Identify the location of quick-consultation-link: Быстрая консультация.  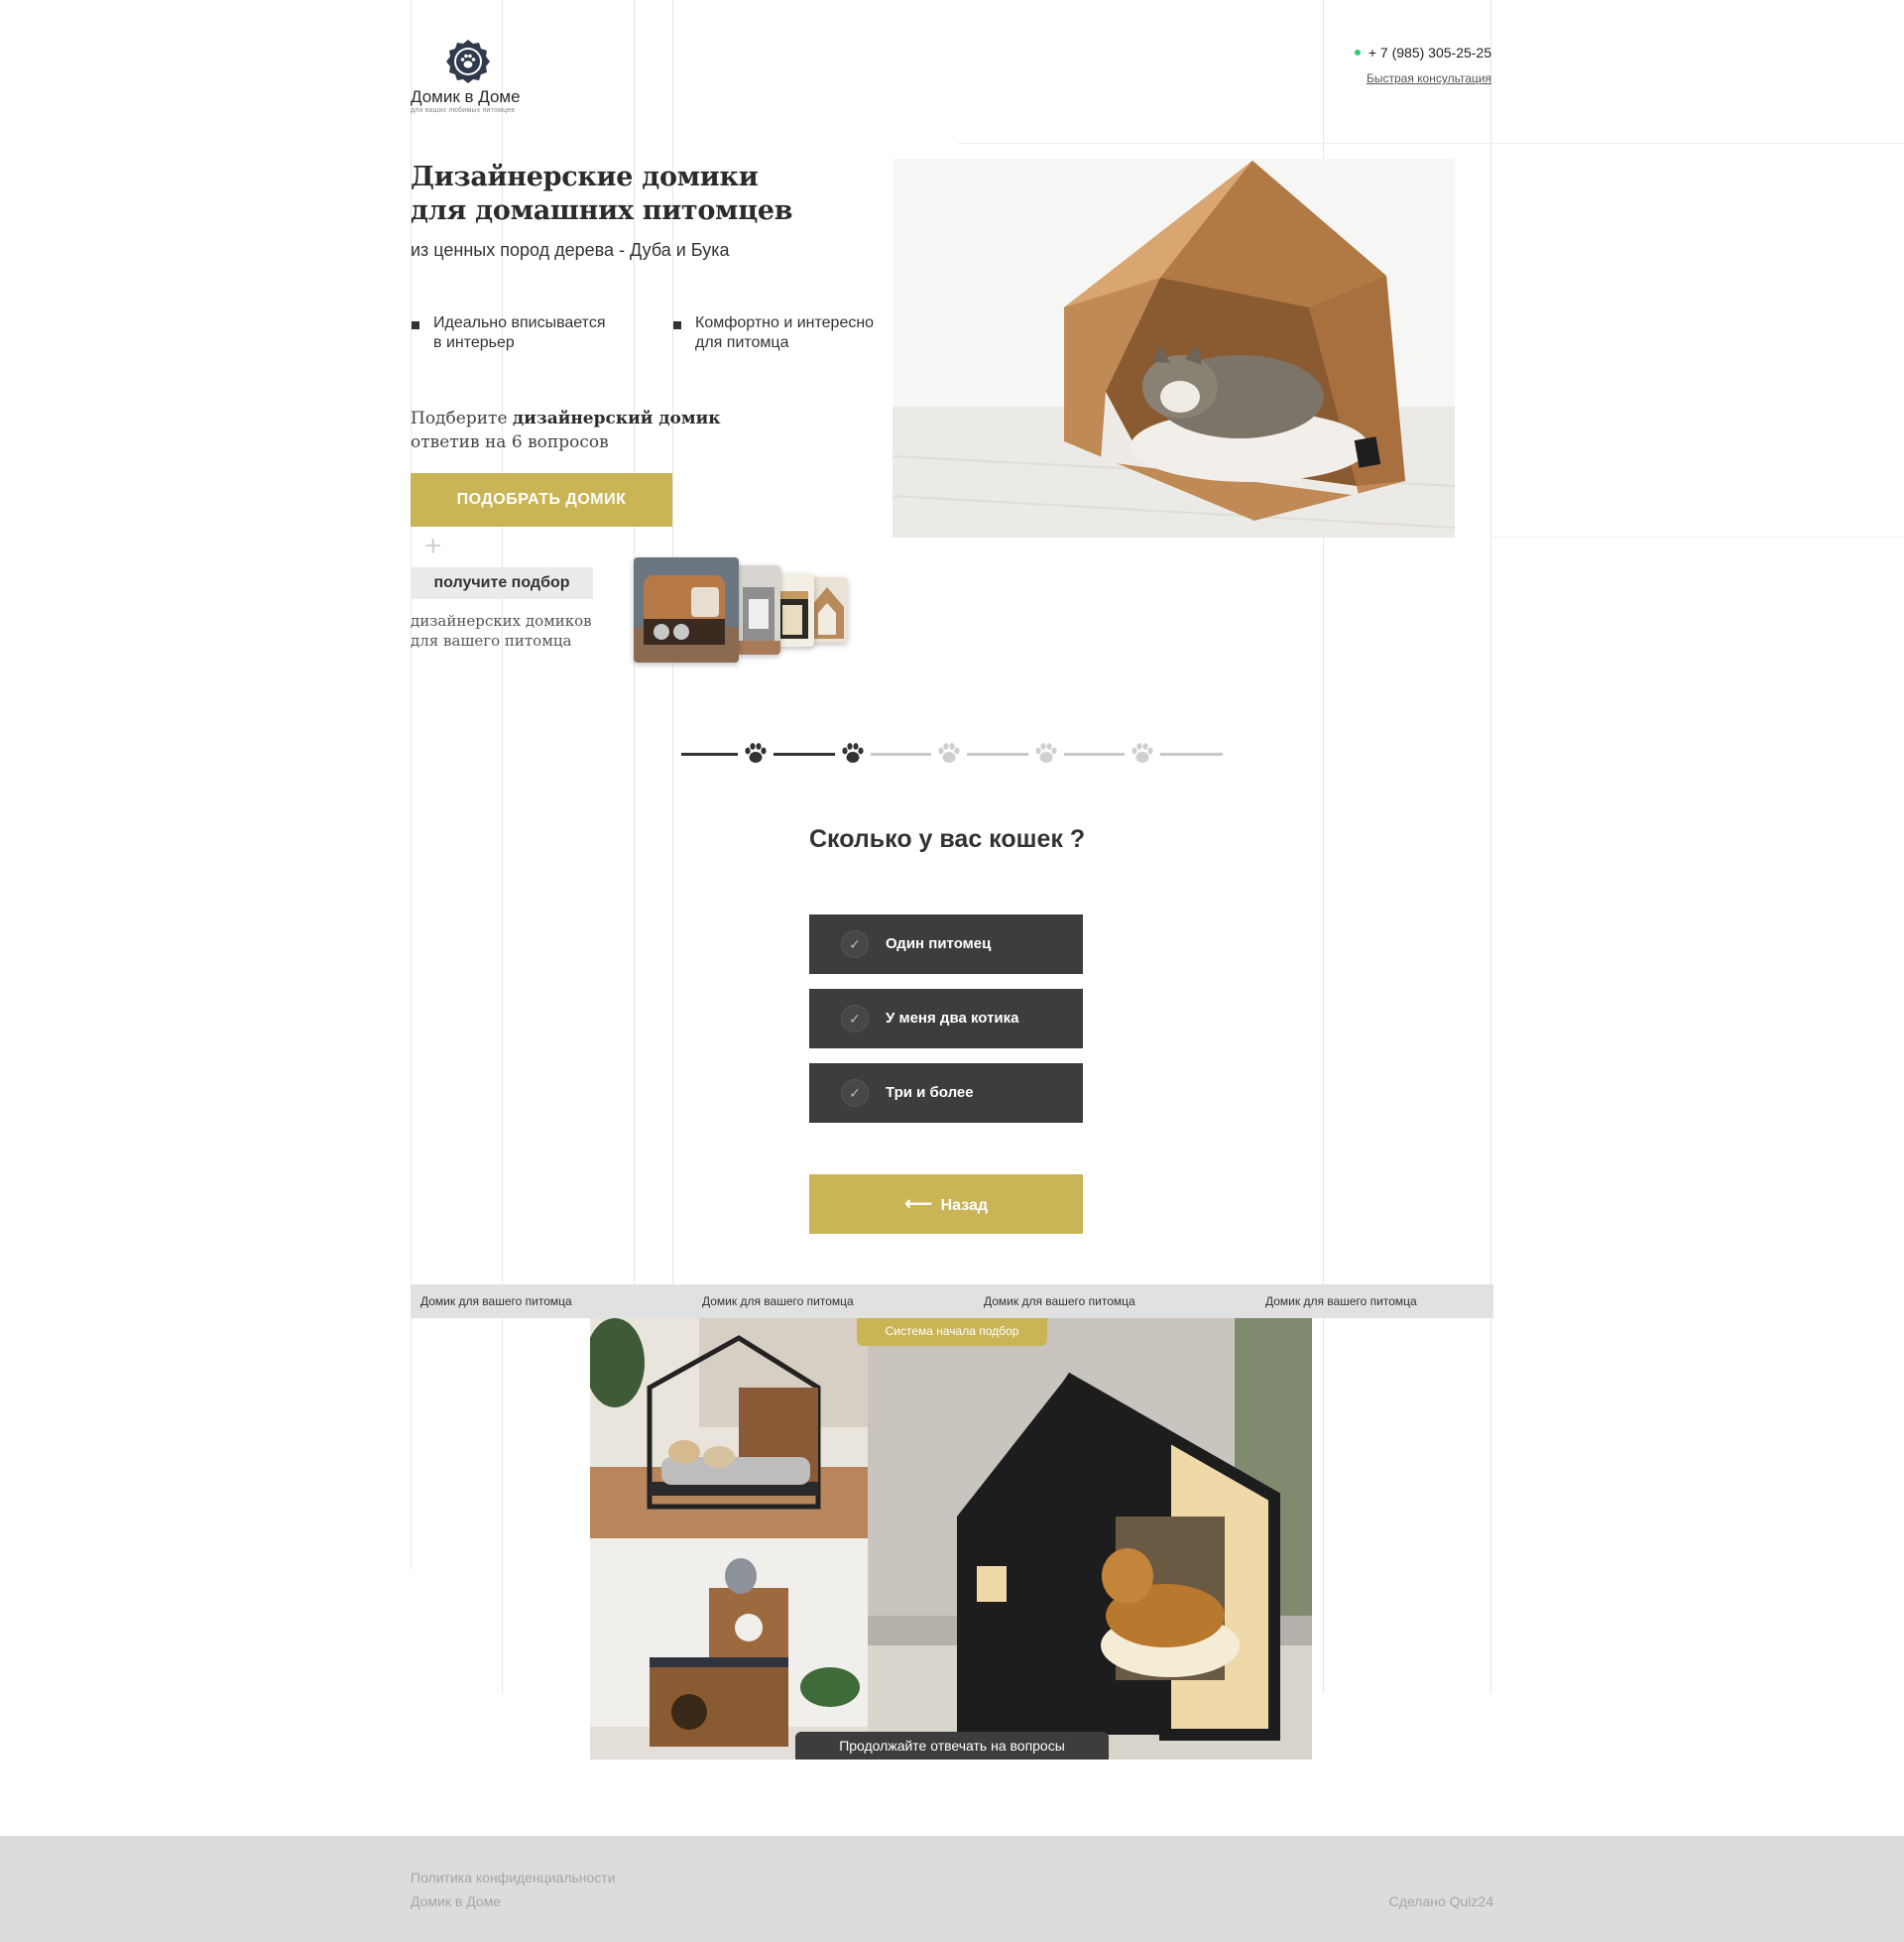
(1429, 78).